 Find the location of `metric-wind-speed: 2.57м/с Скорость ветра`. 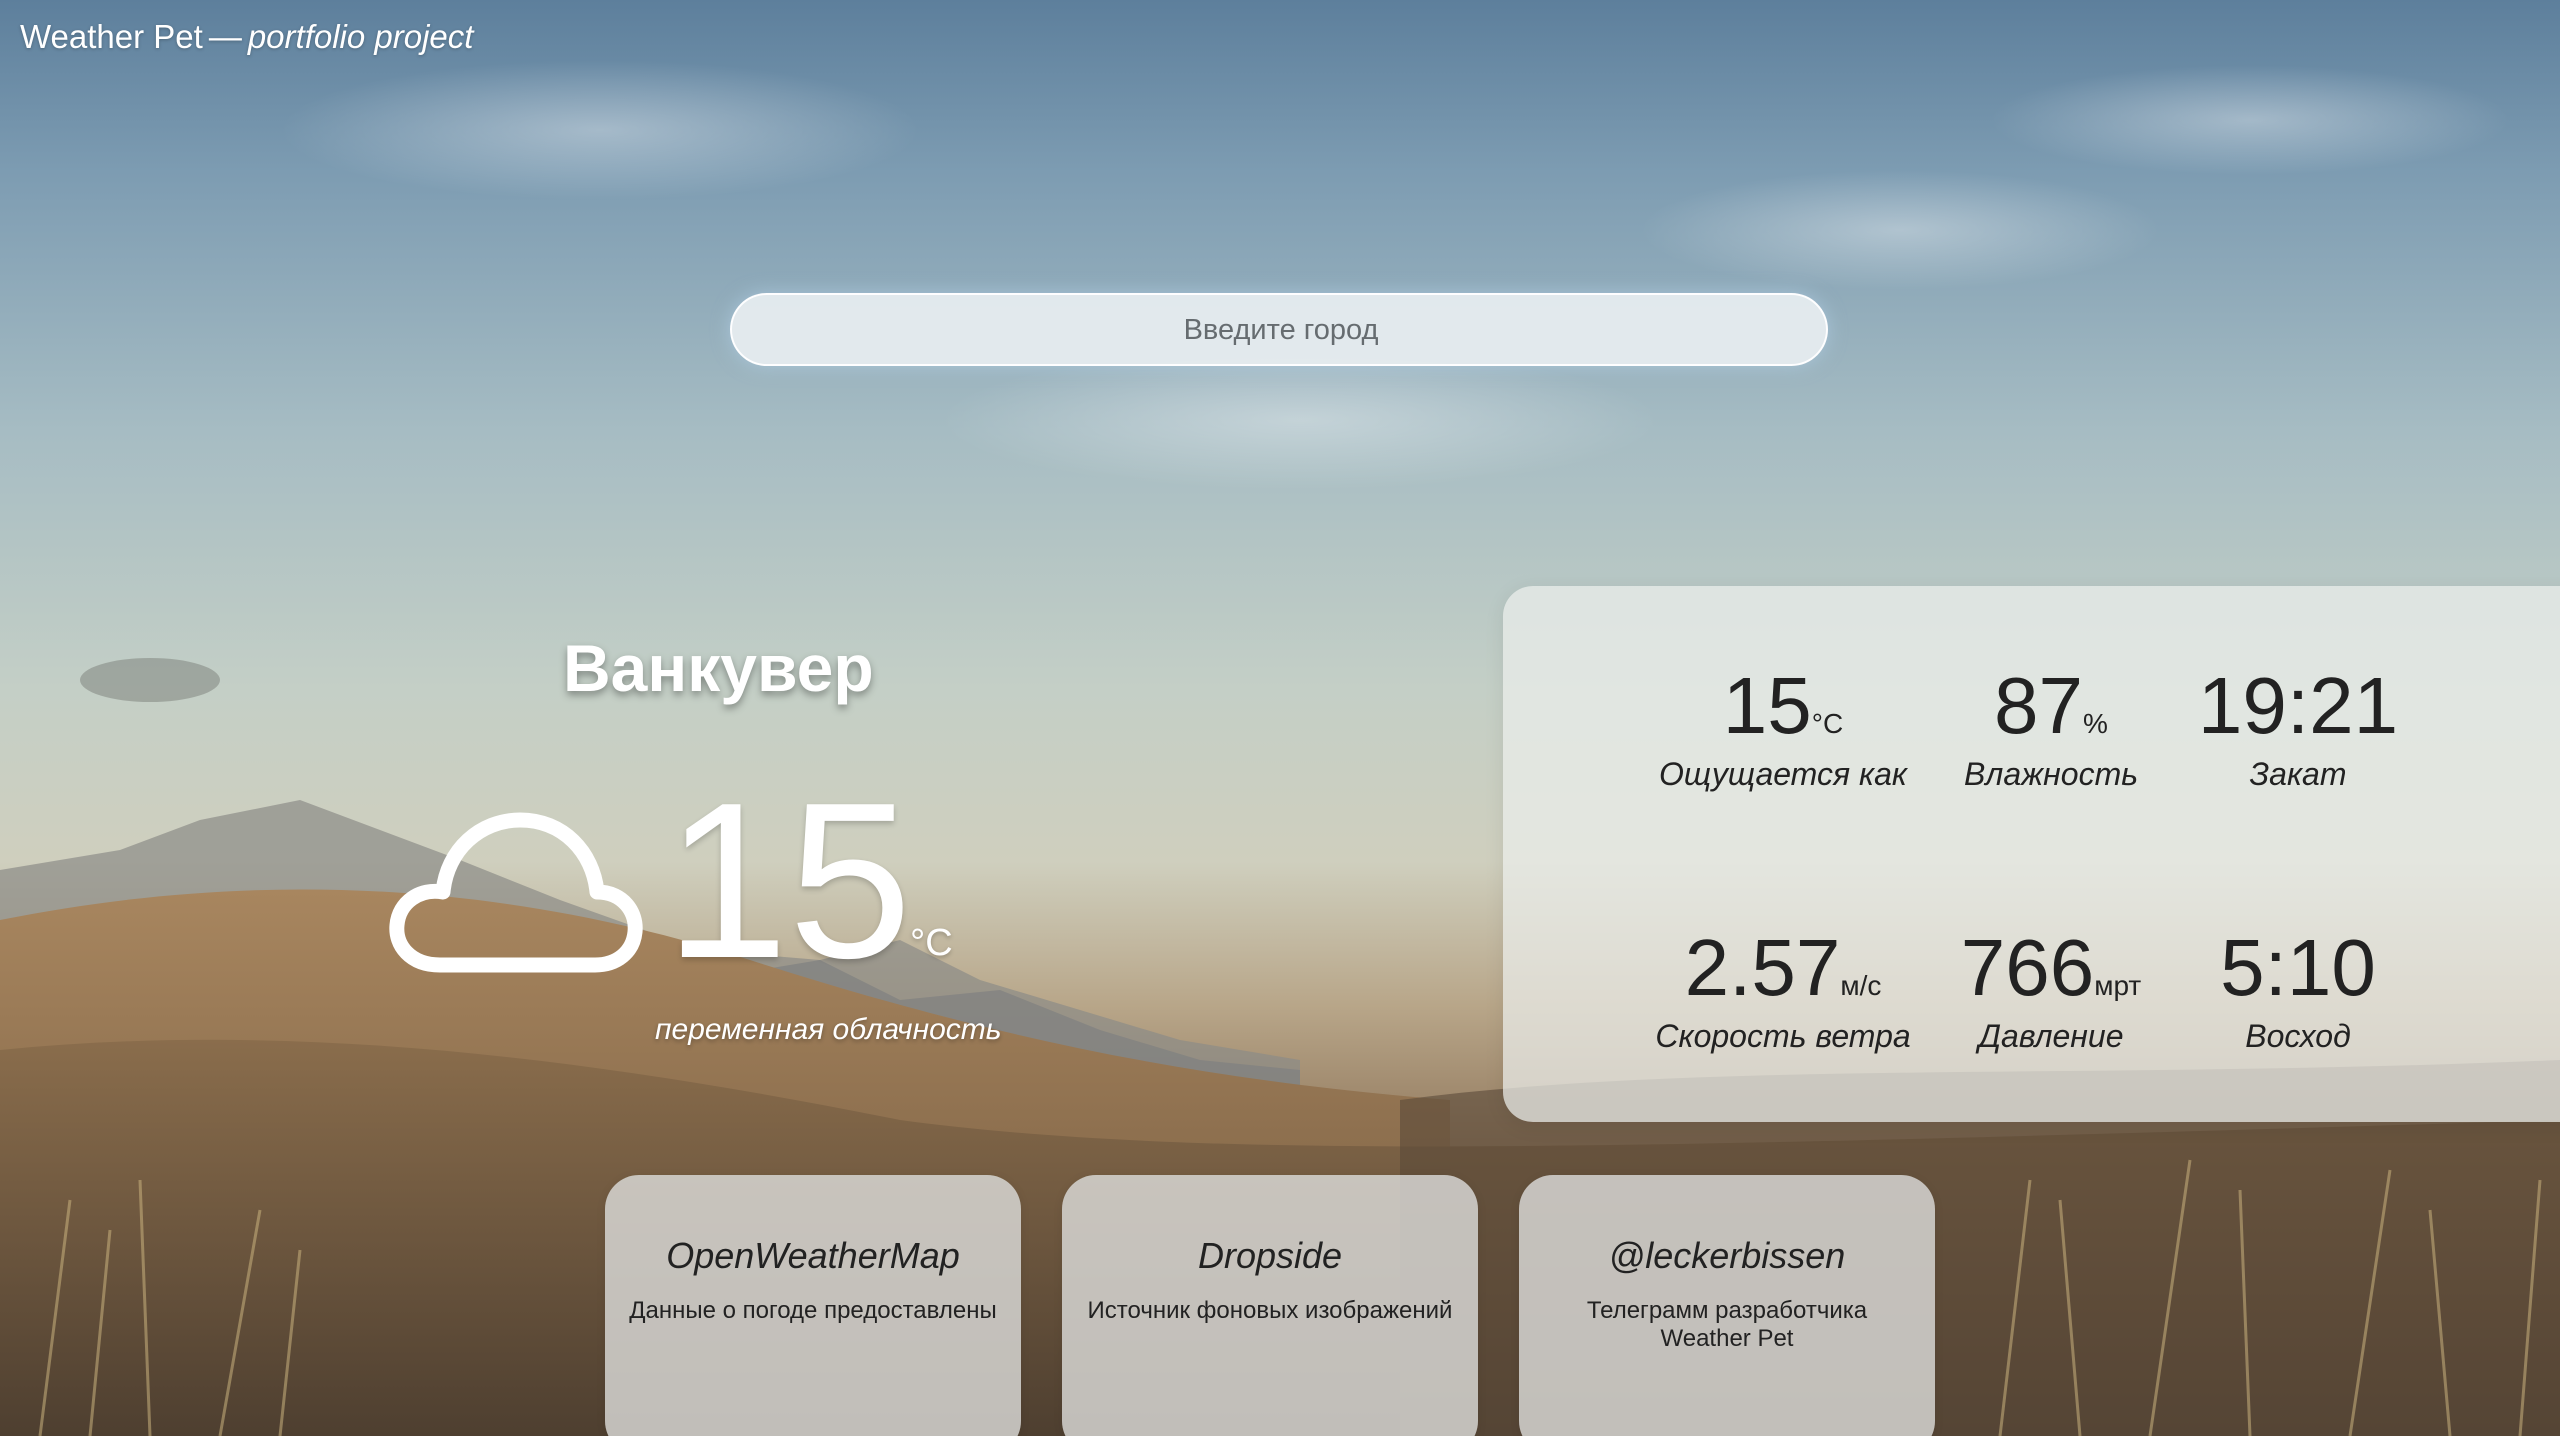

metric-wind-speed: 2.57м/с Скорость ветра is located at coordinates (1783, 991).